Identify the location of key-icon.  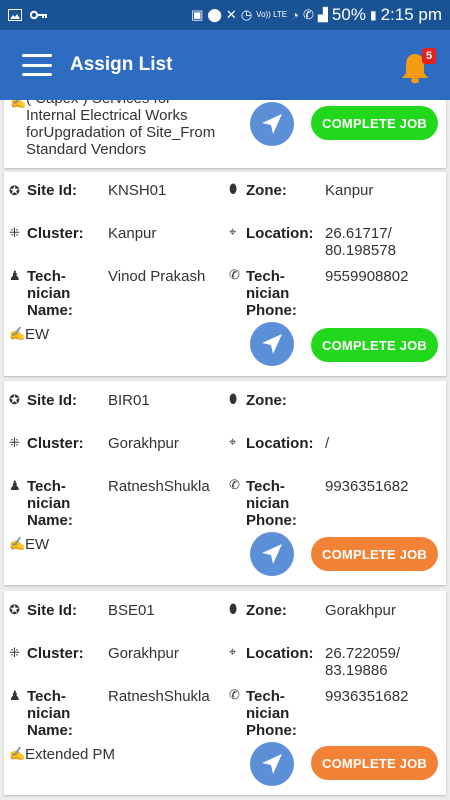
(38, 15).